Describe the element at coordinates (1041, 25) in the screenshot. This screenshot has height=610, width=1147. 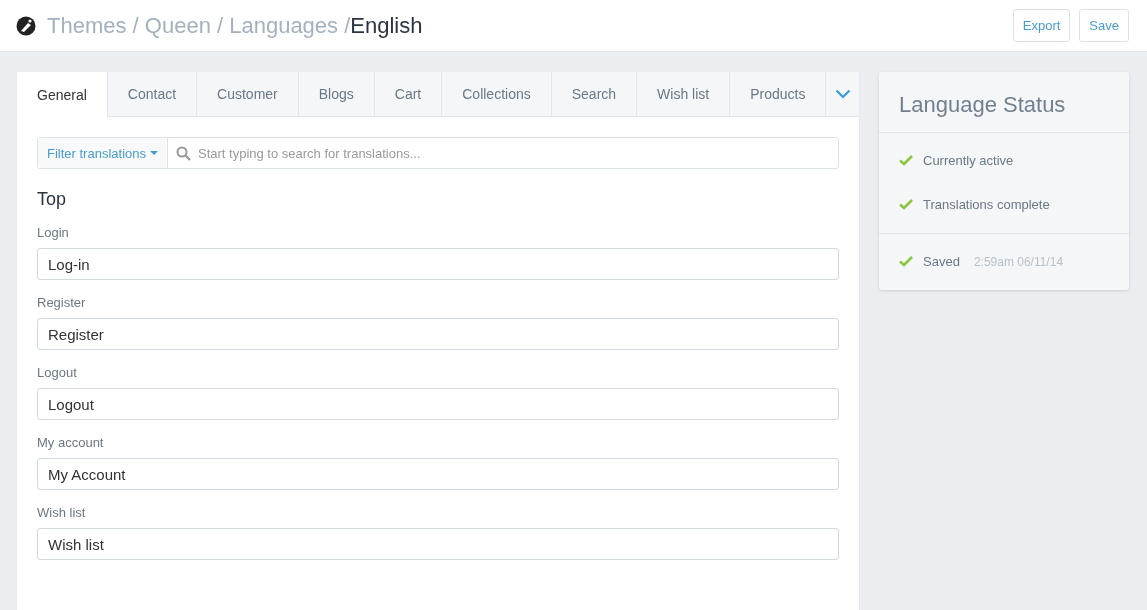
I see `header-button: Export` at that location.